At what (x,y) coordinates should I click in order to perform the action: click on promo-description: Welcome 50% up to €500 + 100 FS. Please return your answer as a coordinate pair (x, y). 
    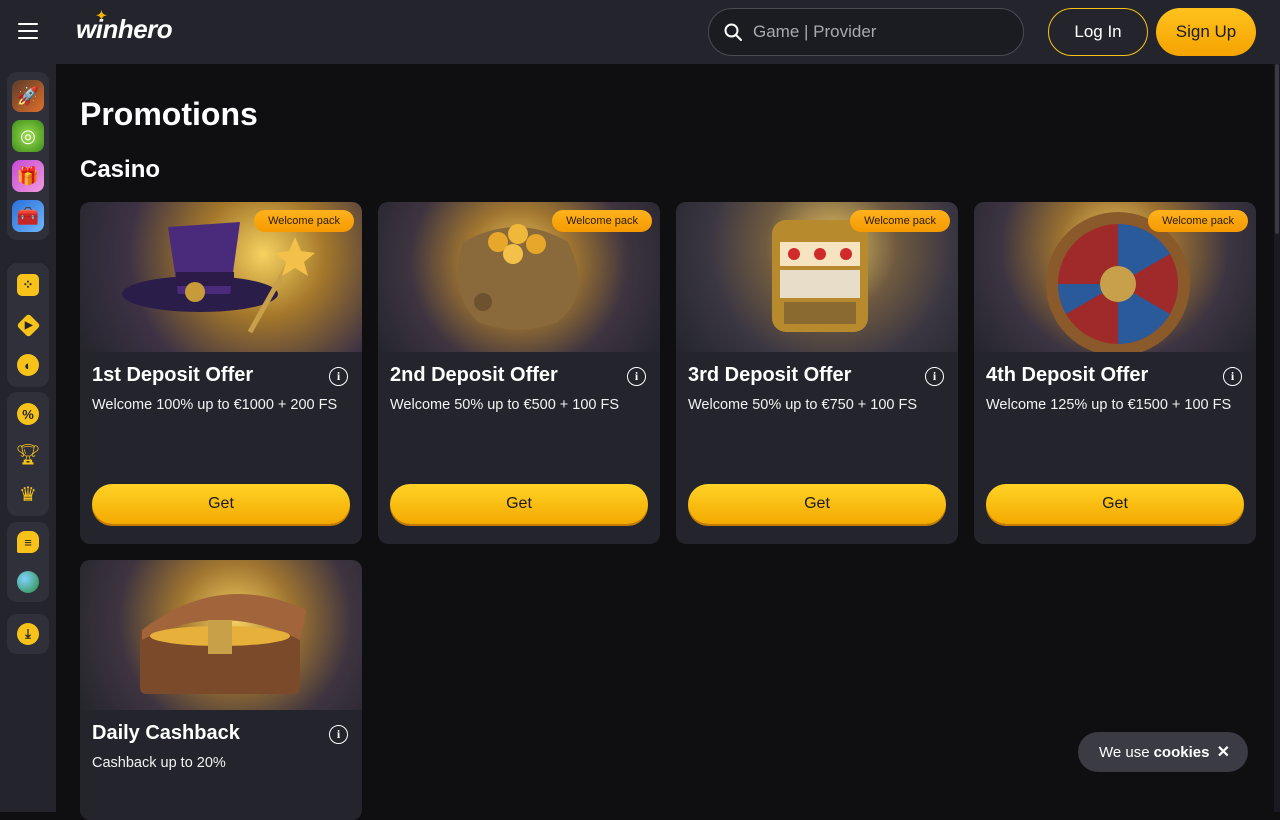
    Looking at the image, I should click on (505, 405).